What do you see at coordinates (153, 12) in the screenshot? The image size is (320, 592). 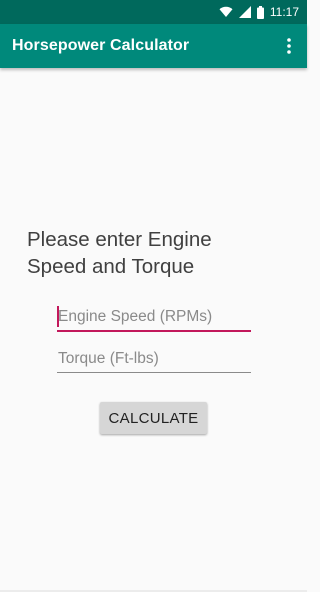 I see `status-bar: 11:17` at bounding box center [153, 12].